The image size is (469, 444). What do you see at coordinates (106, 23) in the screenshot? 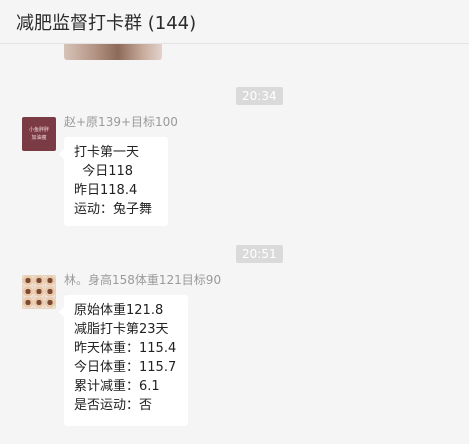
I see `chat-title: 减肥监督打卡群 (144)` at bounding box center [106, 23].